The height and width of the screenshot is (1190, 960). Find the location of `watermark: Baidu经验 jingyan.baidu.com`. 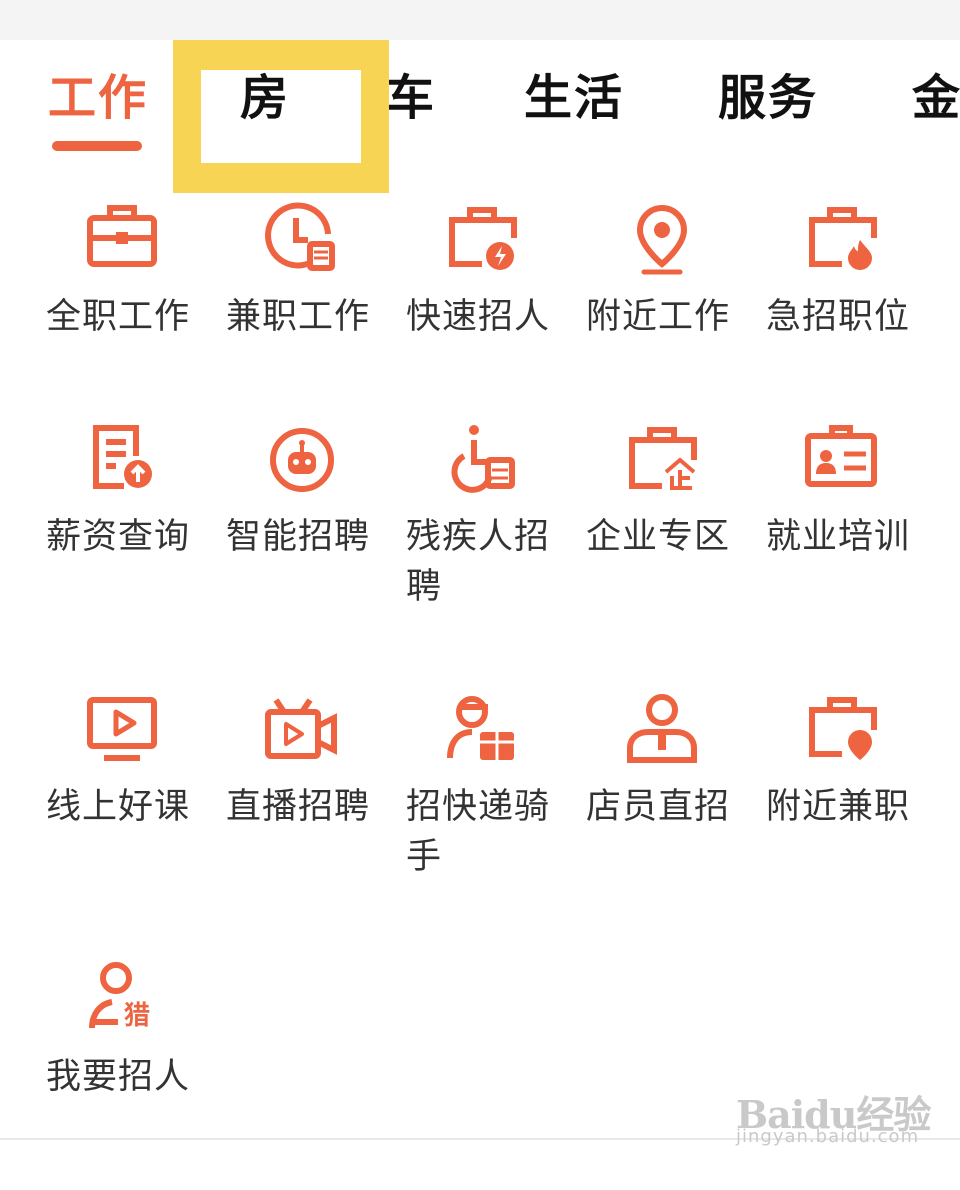

watermark: Baidu经验 jingyan.baidu.com is located at coordinates (836, 1110).